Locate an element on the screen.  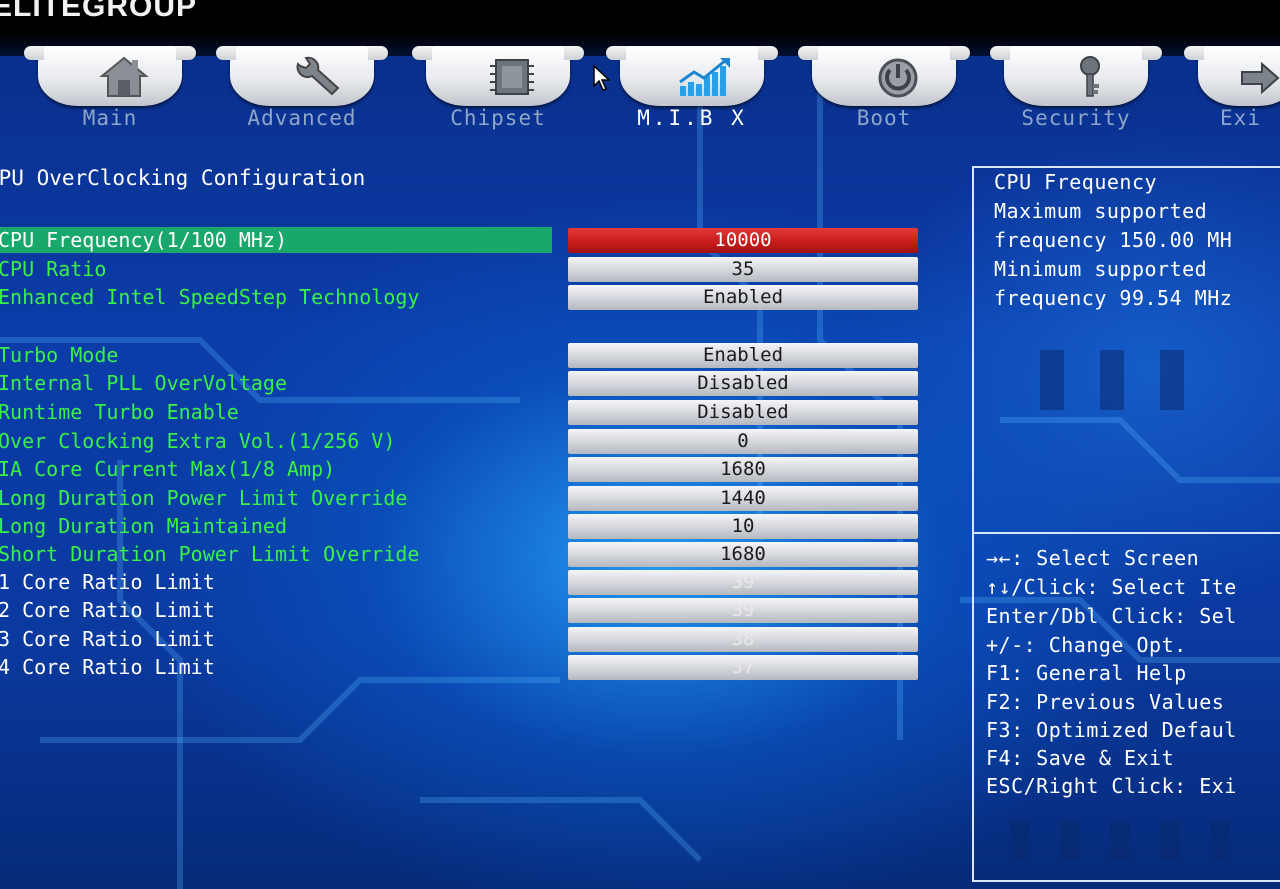
section-title: CPU OverClocking Configuration is located at coordinates (183, 178).